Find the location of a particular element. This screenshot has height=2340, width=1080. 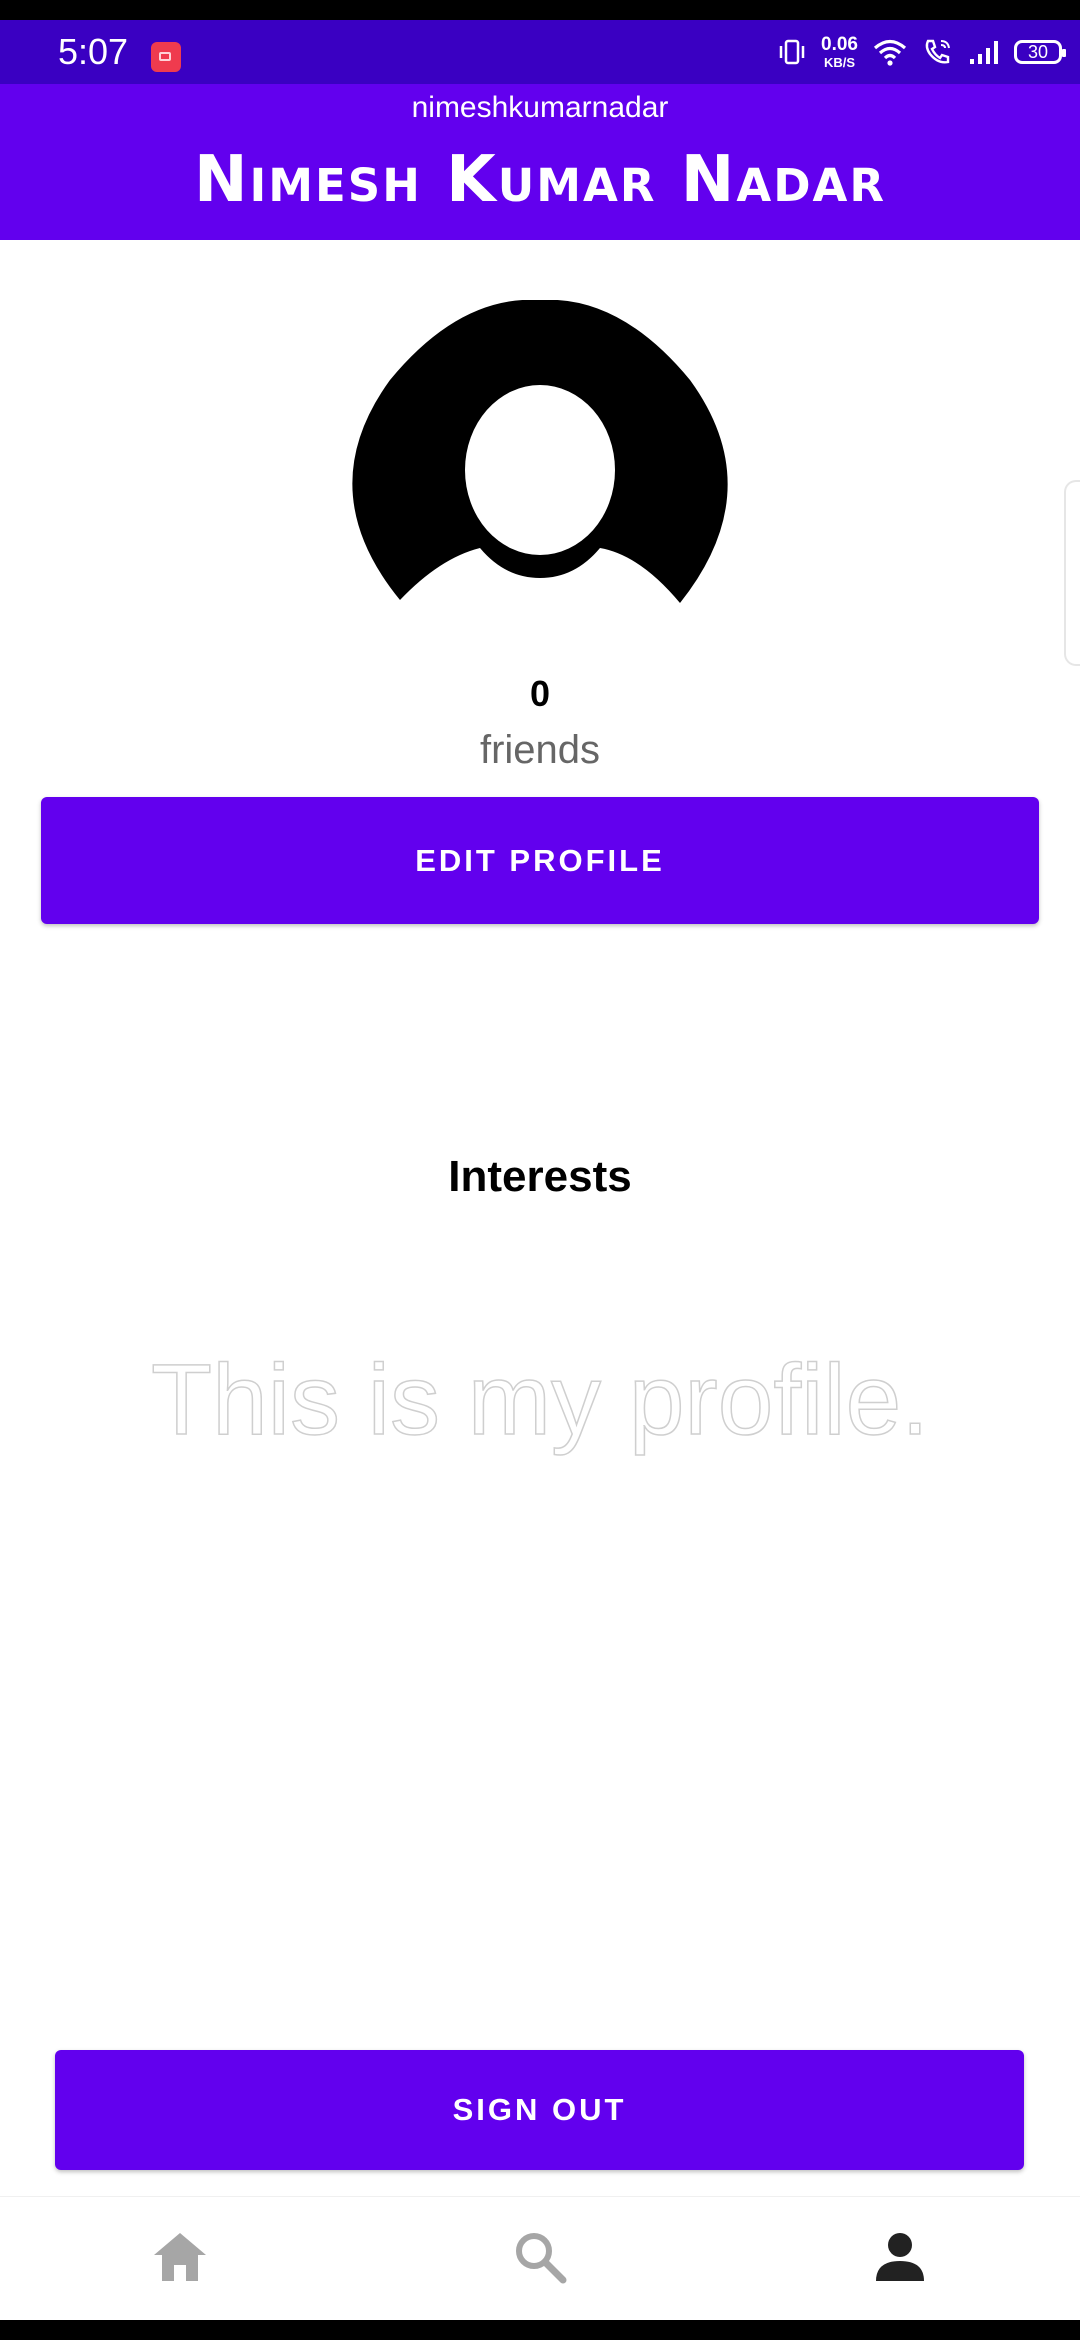

bottom-navigation is located at coordinates (540, 2258).